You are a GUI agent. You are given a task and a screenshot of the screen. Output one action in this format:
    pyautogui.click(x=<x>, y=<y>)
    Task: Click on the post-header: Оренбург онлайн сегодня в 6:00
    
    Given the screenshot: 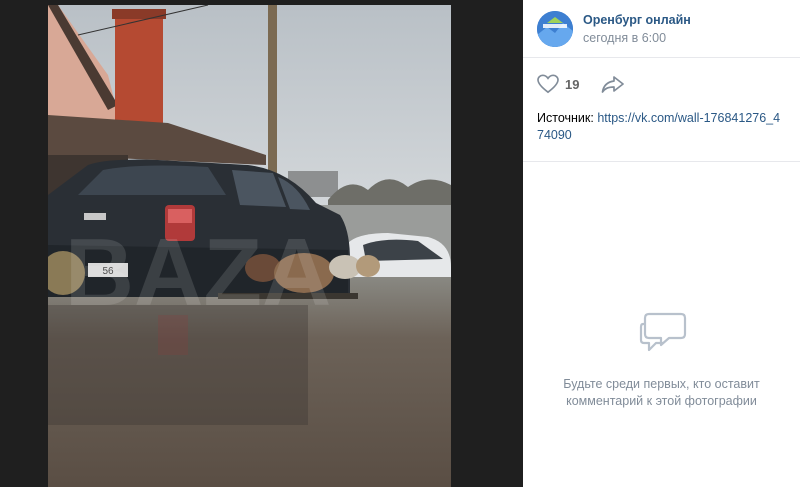 What is the action you would take?
    pyautogui.click(x=661, y=29)
    